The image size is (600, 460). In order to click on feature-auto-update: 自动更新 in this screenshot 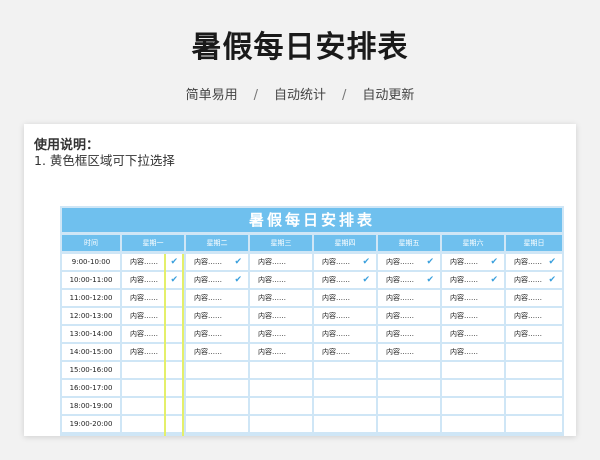, I will do `click(388, 95)`.